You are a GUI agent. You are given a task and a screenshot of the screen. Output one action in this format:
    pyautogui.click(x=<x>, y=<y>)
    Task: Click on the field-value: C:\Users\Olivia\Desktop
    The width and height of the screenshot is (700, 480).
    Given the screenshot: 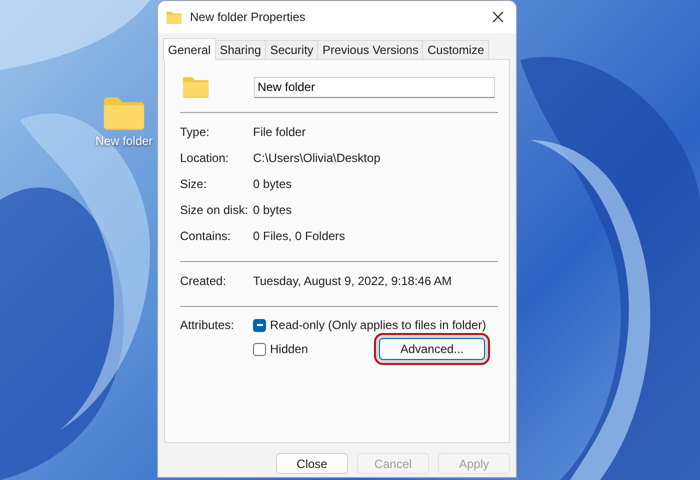 What is the action you would take?
    pyautogui.click(x=316, y=158)
    